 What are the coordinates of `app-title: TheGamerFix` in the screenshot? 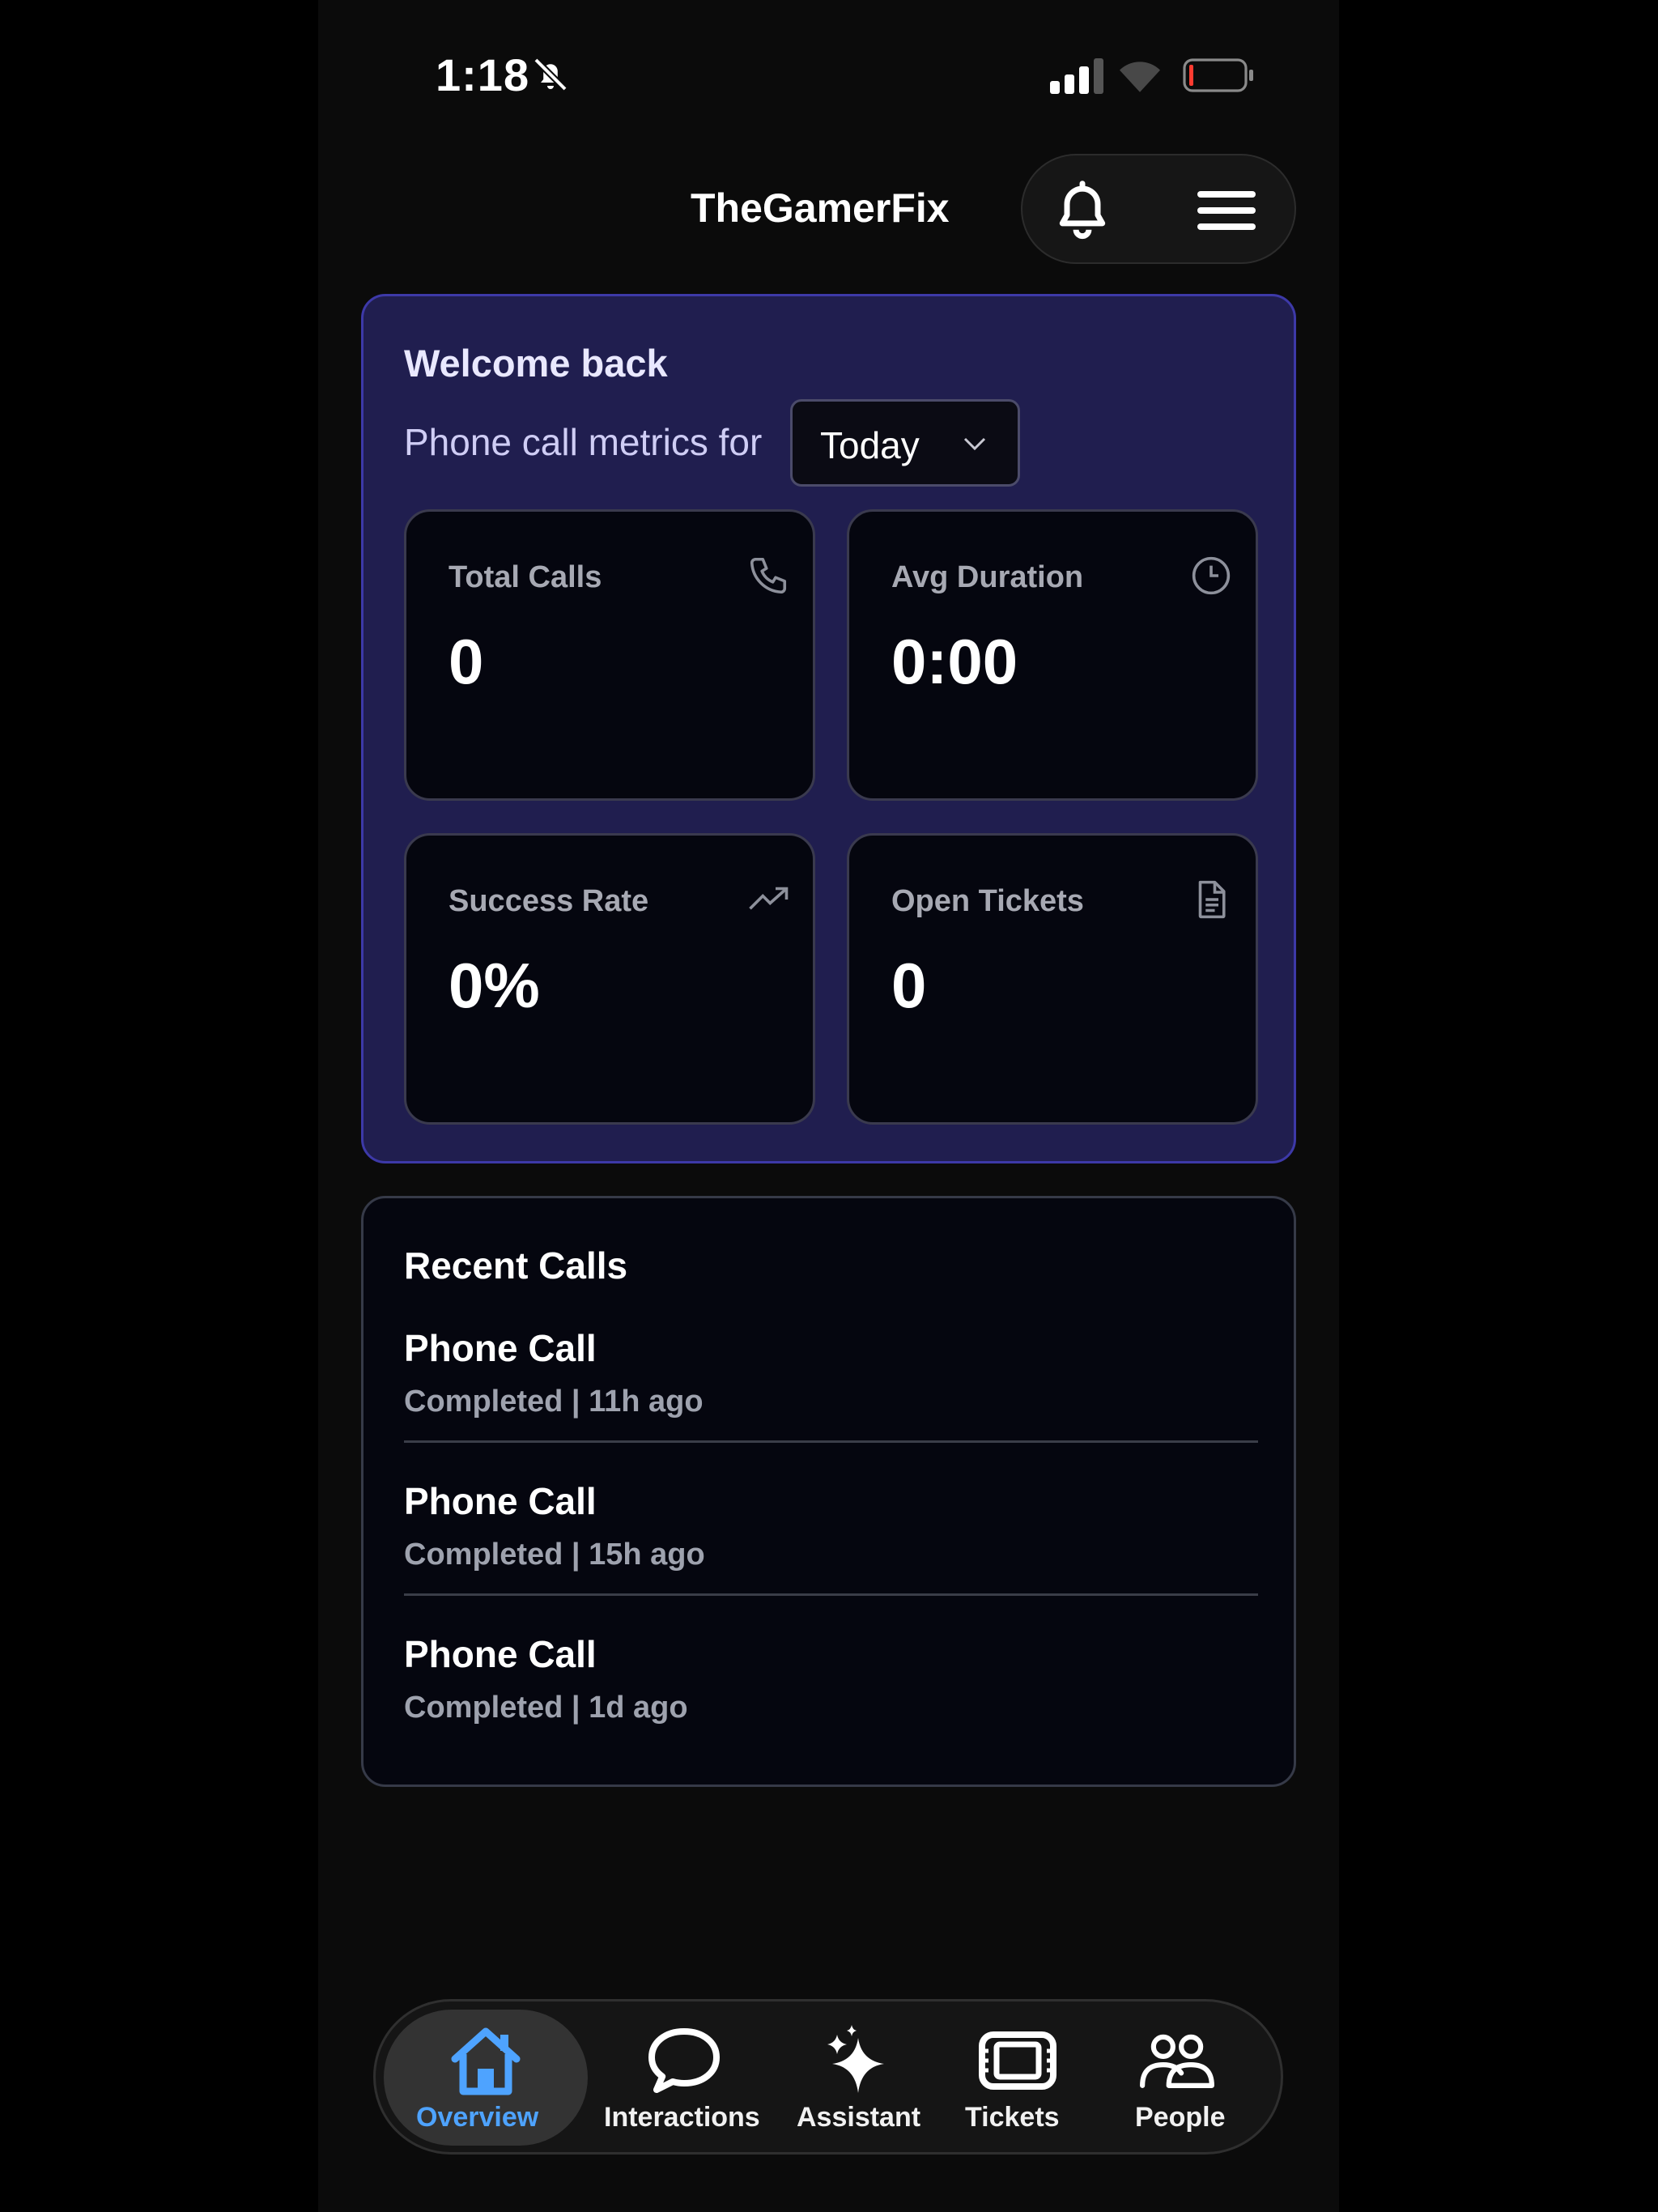 It's located at (820, 208).